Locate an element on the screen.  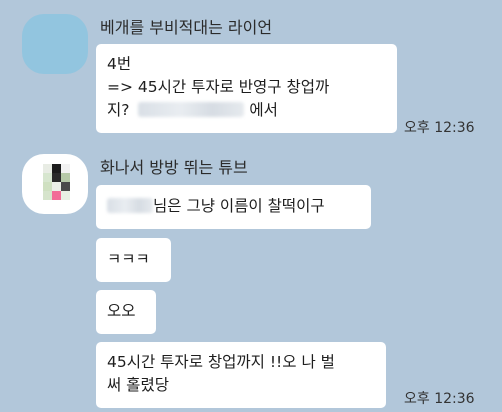
profile-avatar-tube is located at coordinates (55, 184).